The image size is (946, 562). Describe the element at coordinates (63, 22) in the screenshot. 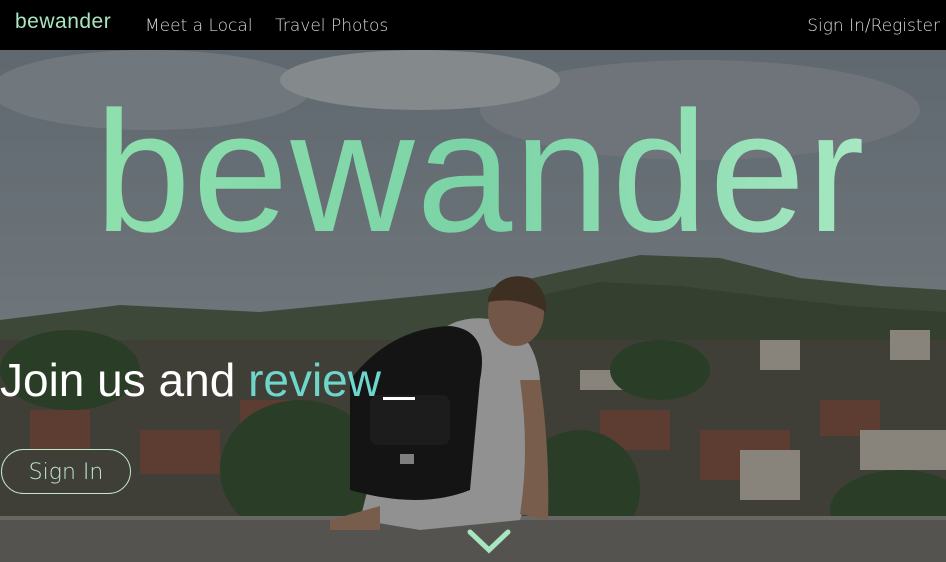

I see `brand-logo-link: bewander` at that location.